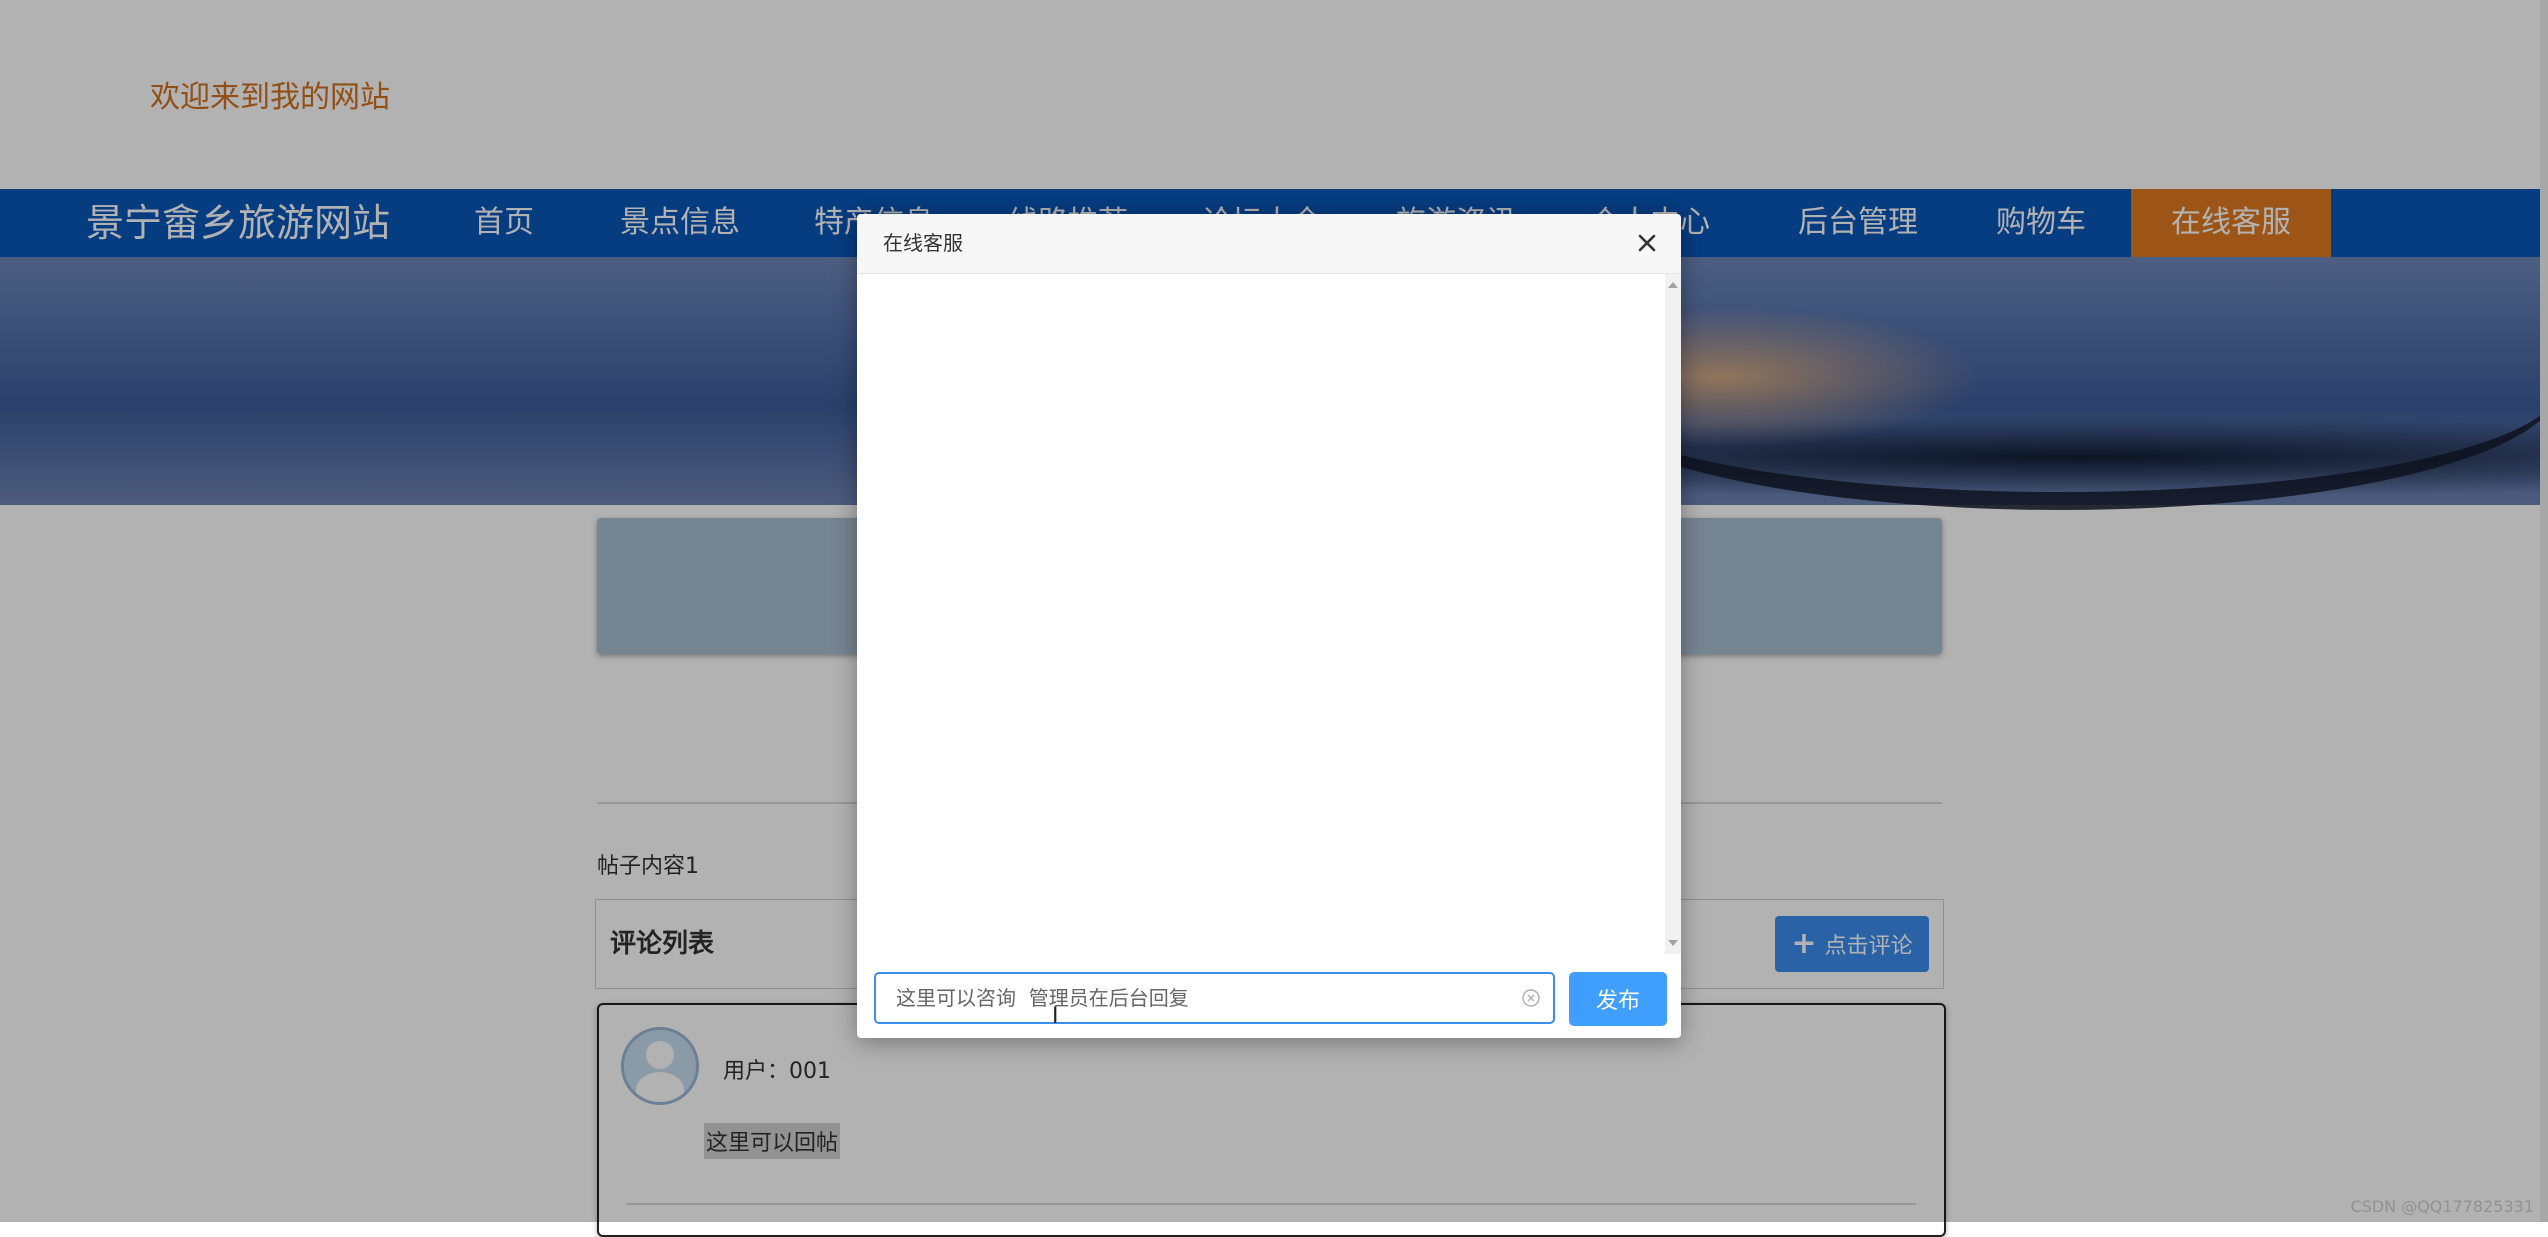  What do you see at coordinates (1673, 943) in the screenshot?
I see `scroll-down-arrow-icon` at bounding box center [1673, 943].